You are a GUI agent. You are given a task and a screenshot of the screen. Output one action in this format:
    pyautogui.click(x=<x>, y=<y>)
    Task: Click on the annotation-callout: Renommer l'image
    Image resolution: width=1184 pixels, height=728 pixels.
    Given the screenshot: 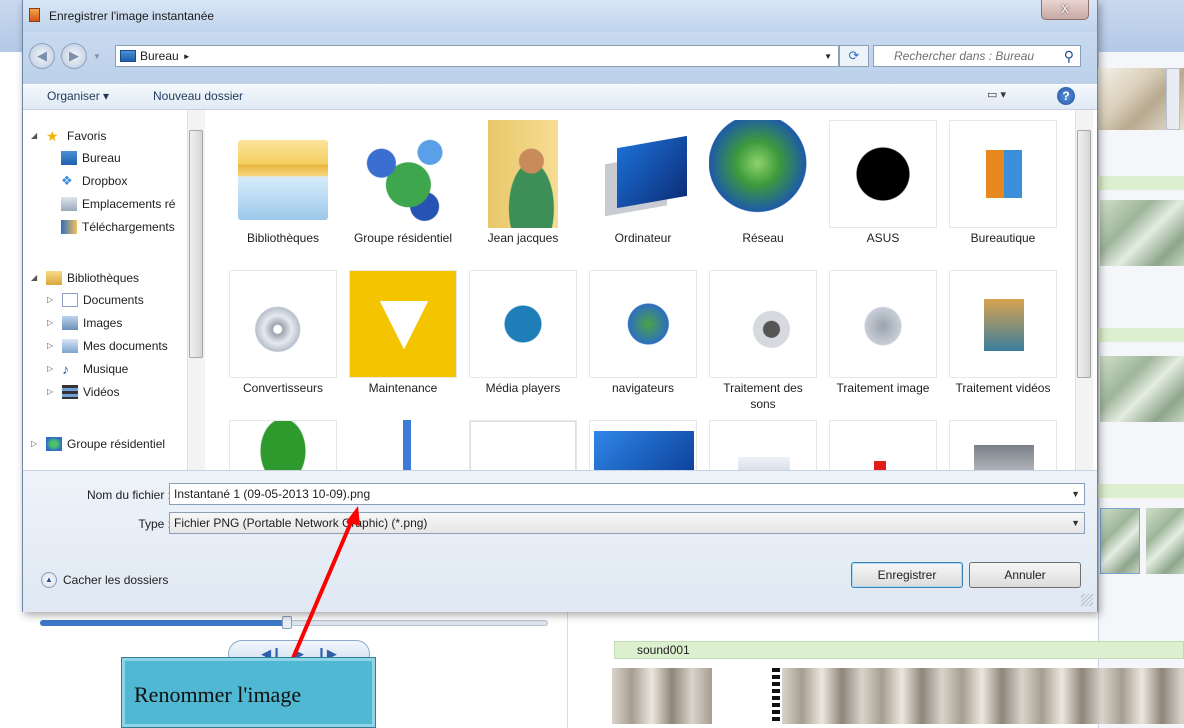 What is the action you would take?
    pyautogui.click(x=248, y=692)
    